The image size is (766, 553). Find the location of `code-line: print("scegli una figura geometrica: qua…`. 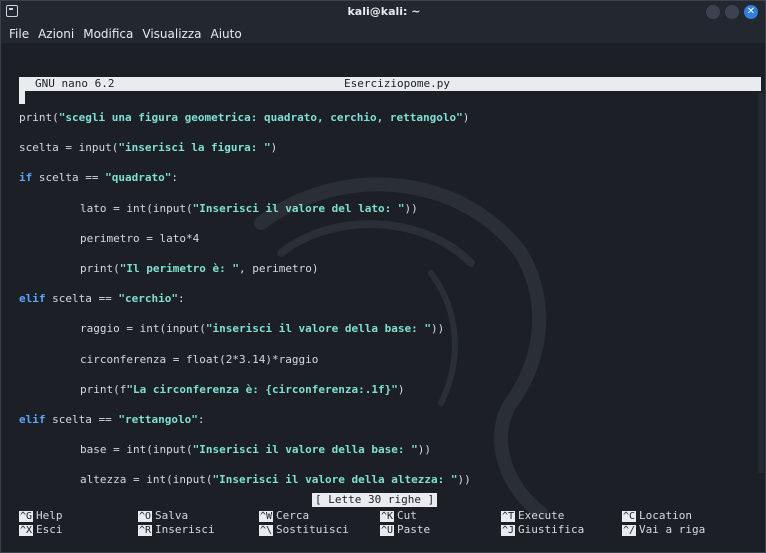

code-line: print("scegli una figura geometrica: qua… is located at coordinates (244, 117).